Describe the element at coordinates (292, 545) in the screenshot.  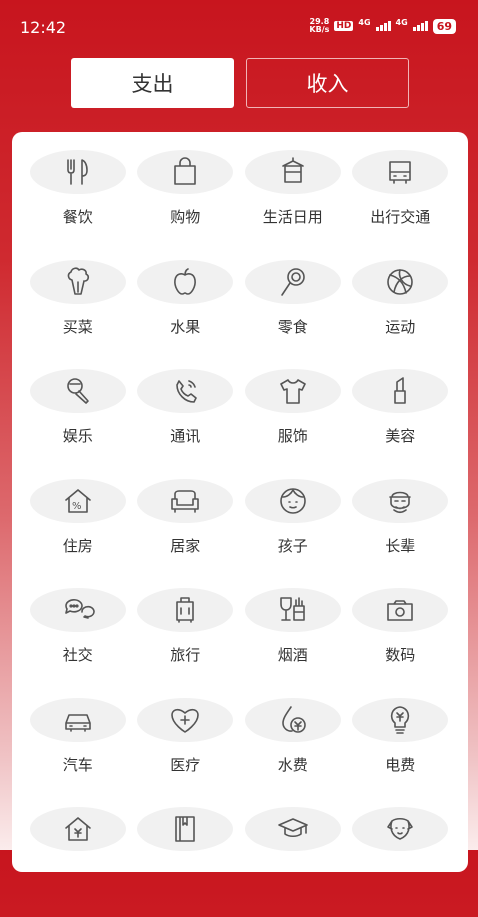
I see `category-label: 孩子` at that location.